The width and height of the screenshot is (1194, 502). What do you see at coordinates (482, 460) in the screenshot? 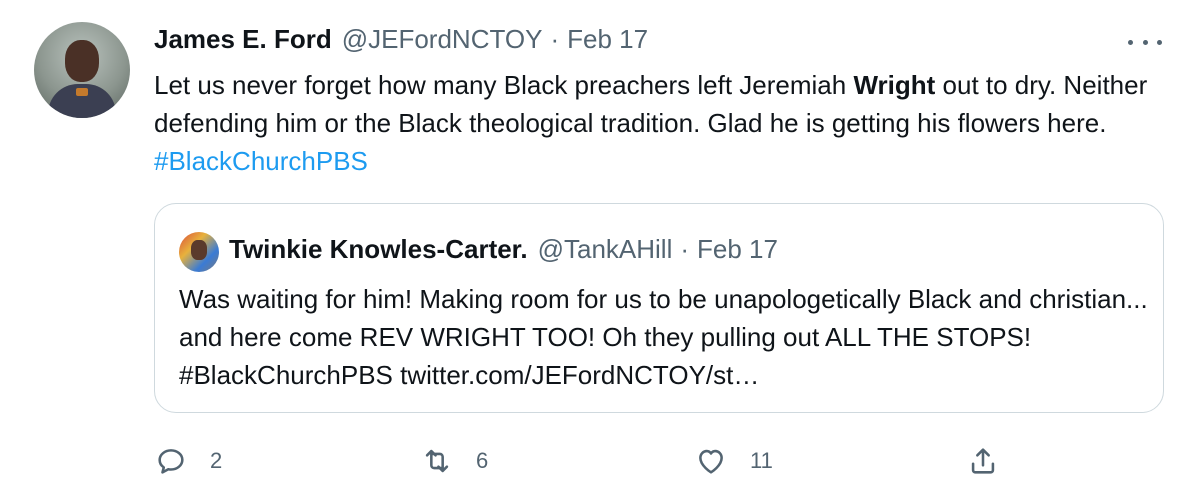
I see `retweet-count: 6` at bounding box center [482, 460].